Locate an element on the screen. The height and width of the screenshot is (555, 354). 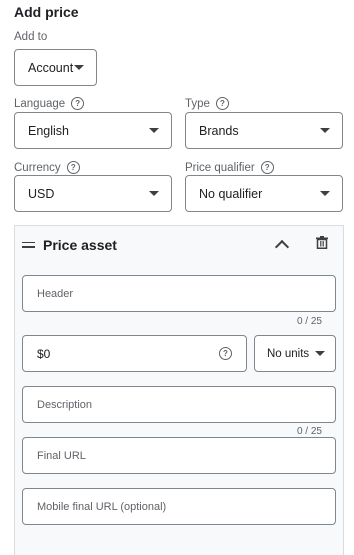
type-label: Type ? is located at coordinates (207, 103).